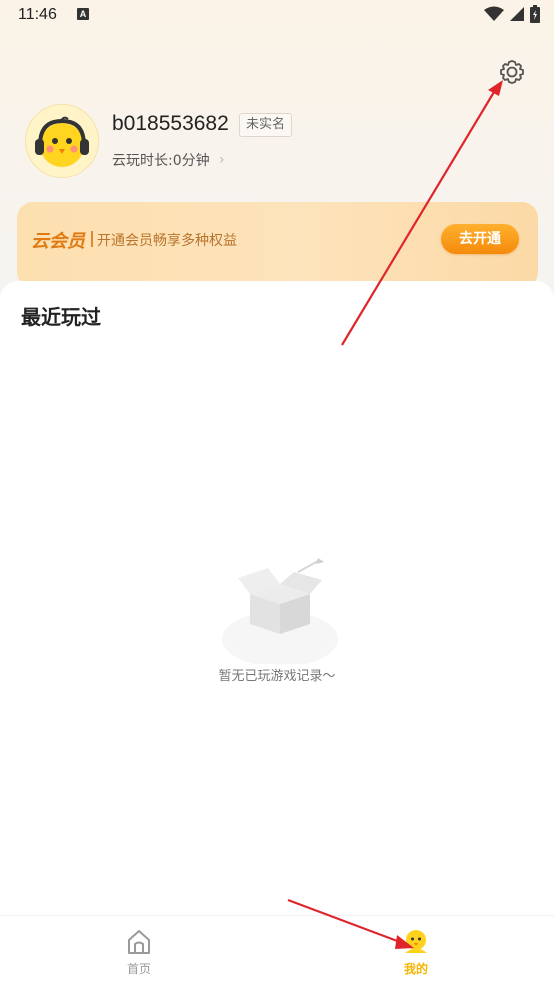  I want to click on empty-state-text: 暂无已玩游戏记录～, so click(277, 676).